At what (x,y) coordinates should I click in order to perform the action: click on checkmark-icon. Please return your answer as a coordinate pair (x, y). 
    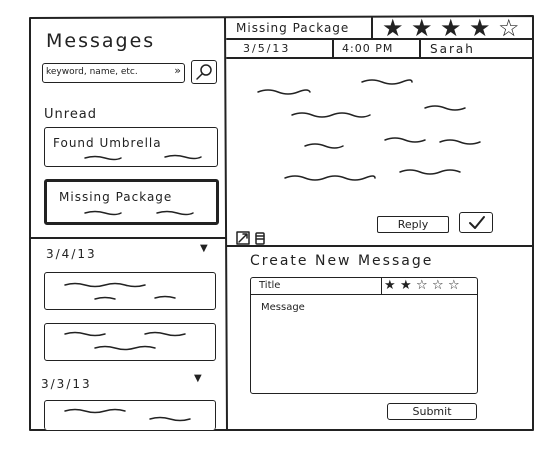
    Looking at the image, I should click on (477, 222).